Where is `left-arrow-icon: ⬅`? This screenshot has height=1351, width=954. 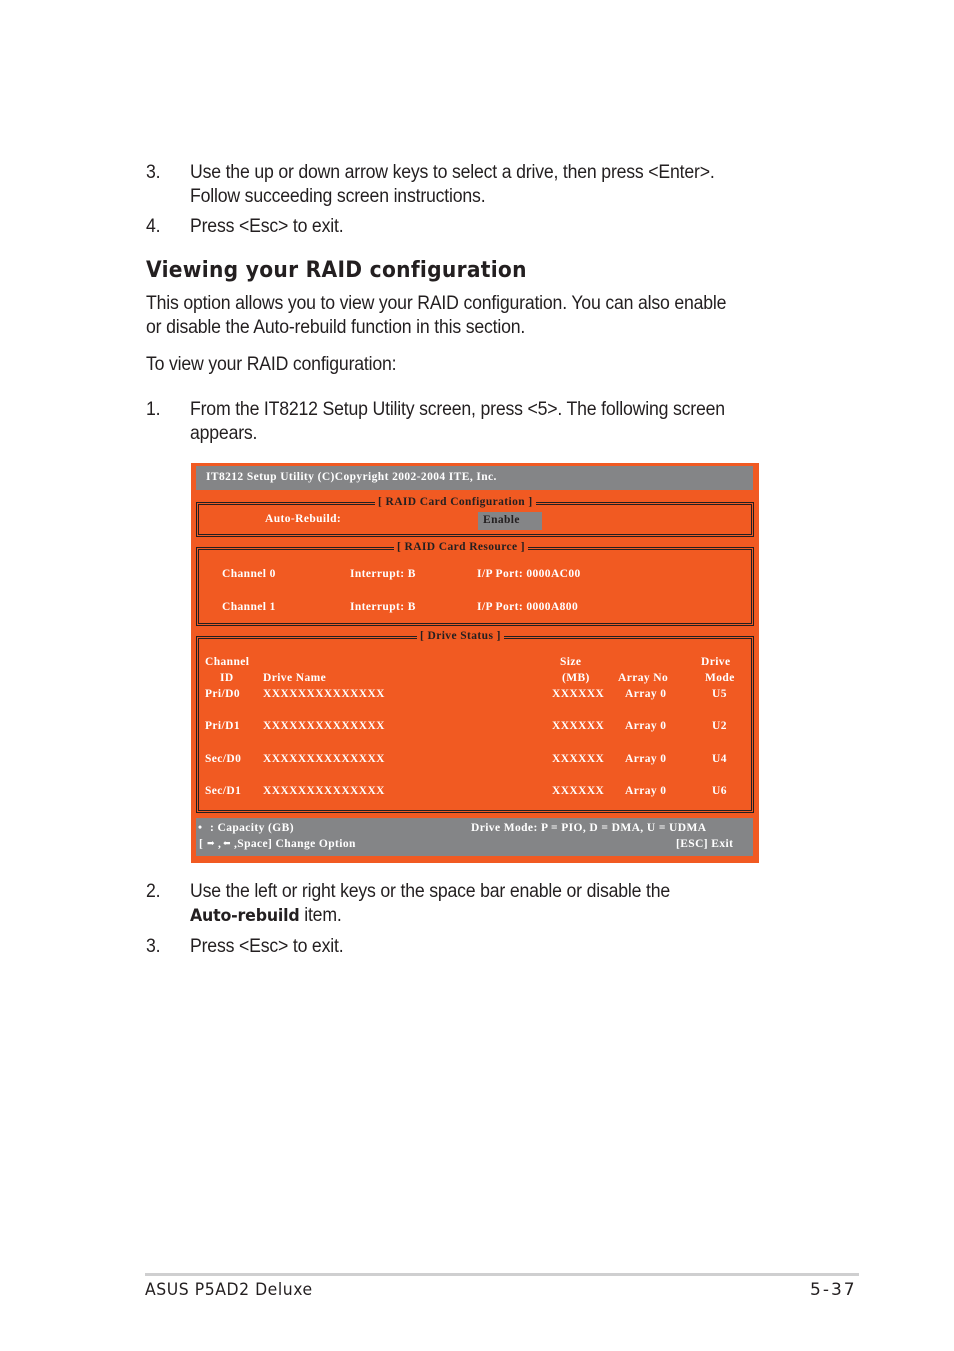
left-arrow-icon: ⬅ is located at coordinates (227, 843).